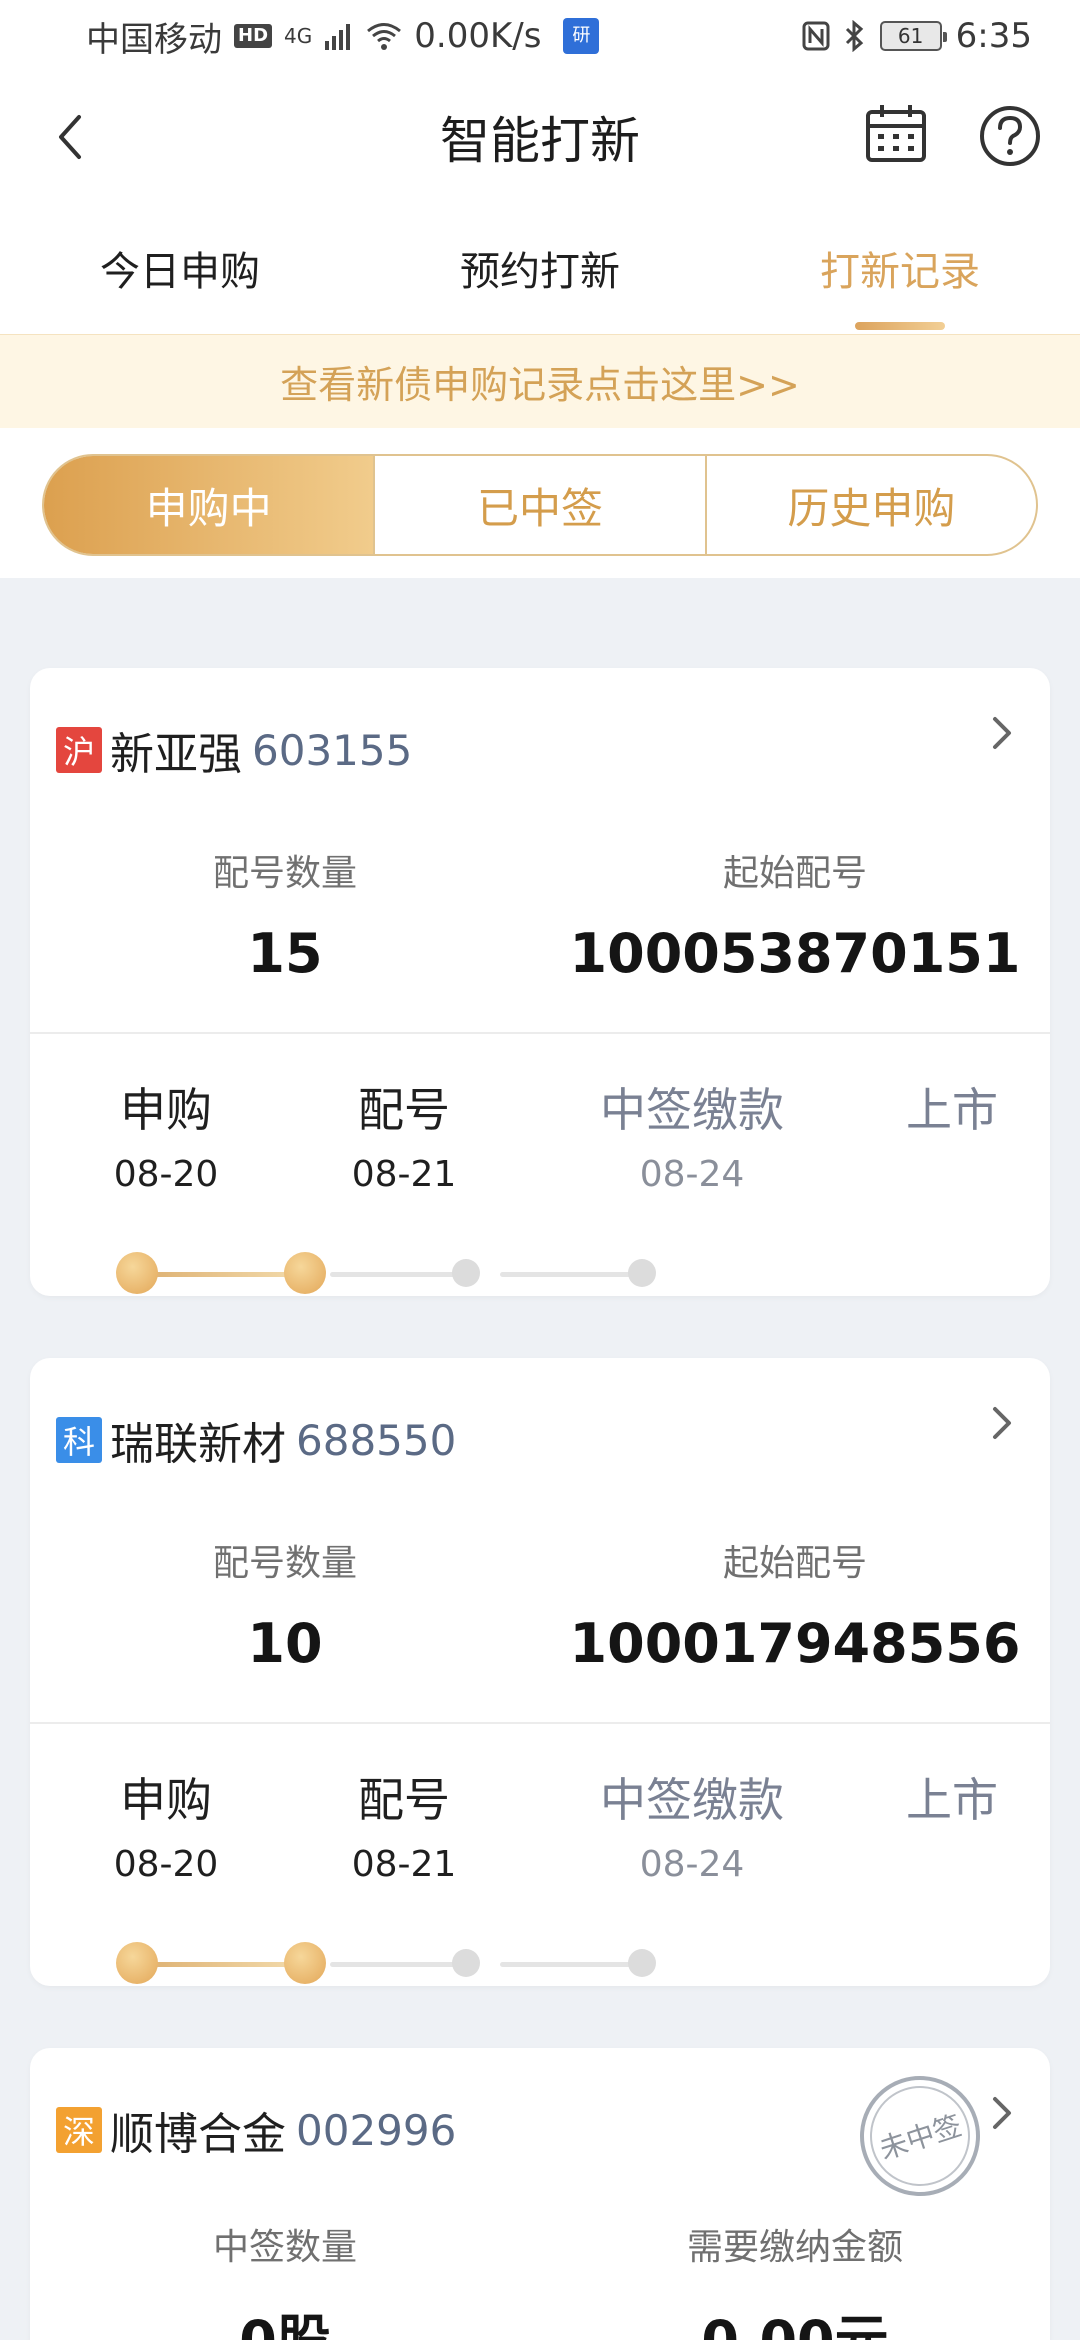 This screenshot has height=2340, width=1080. Describe the element at coordinates (794, 2247) in the screenshot. I see `stat-label: 需要缴纳金额` at that location.